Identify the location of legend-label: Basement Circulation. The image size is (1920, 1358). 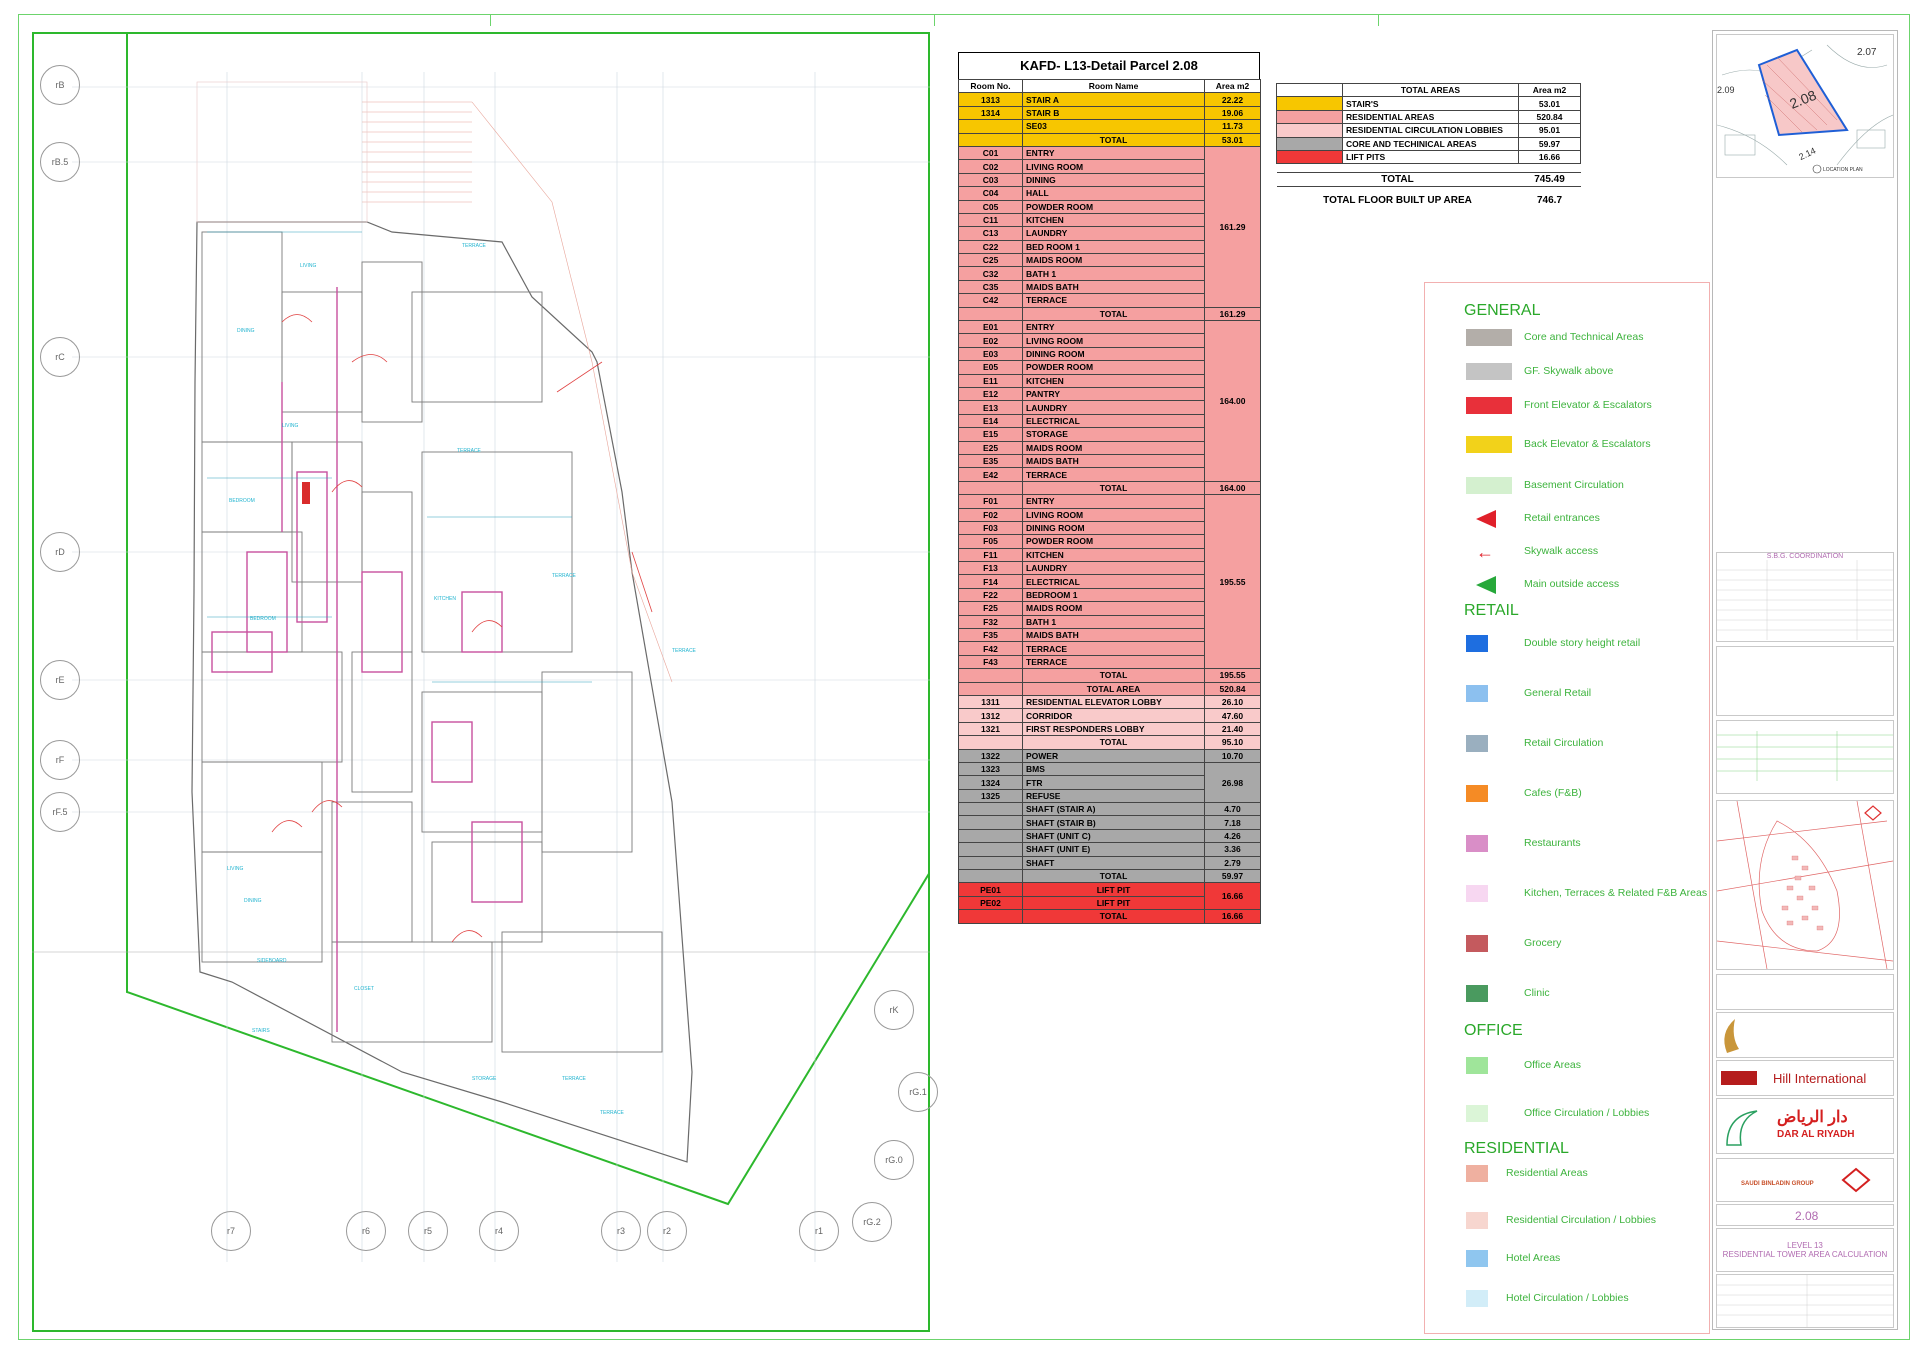
(1574, 485).